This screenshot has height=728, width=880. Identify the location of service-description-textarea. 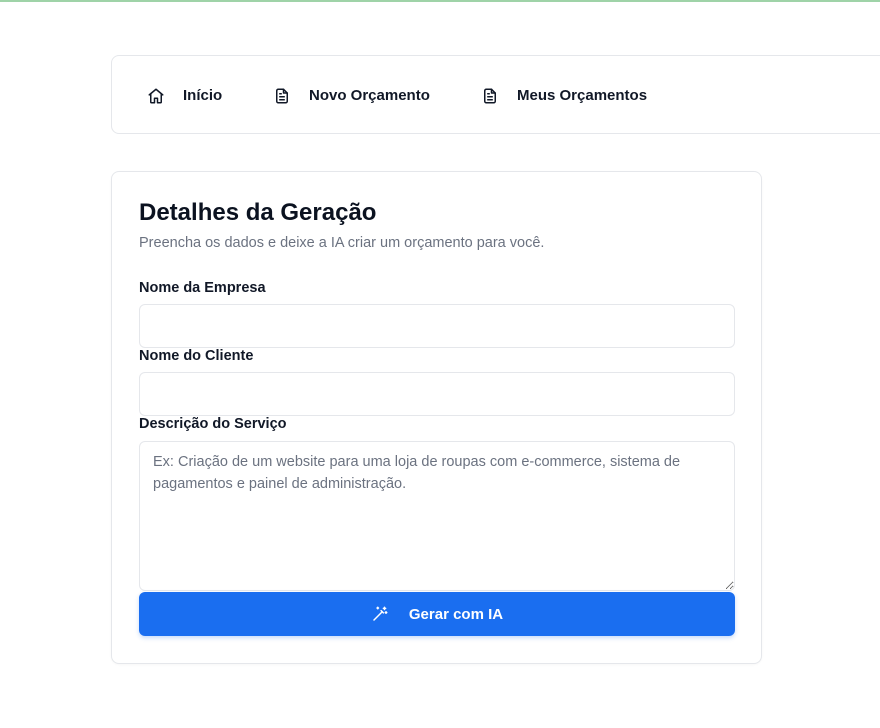
(437, 516).